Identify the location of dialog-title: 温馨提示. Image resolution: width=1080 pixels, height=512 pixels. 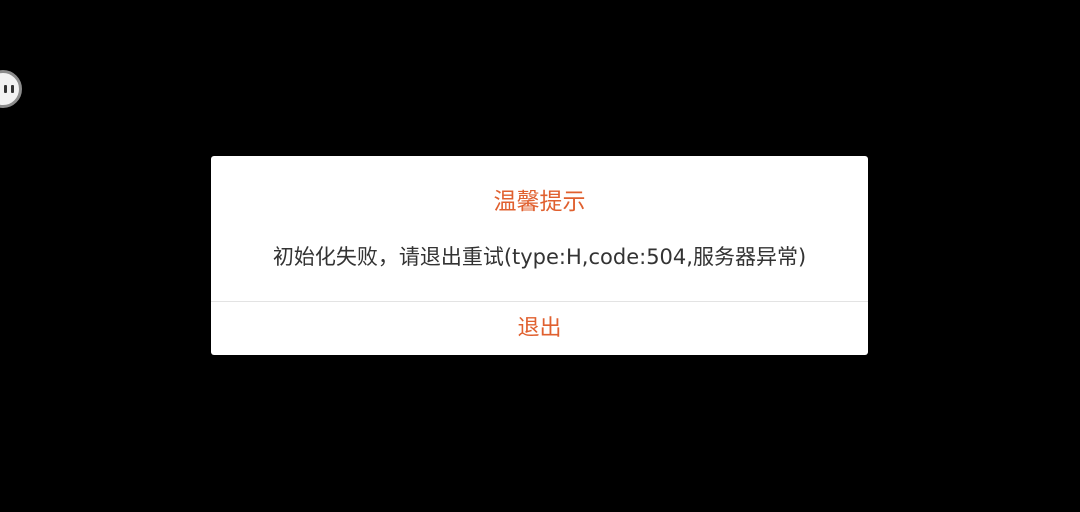
(539, 202).